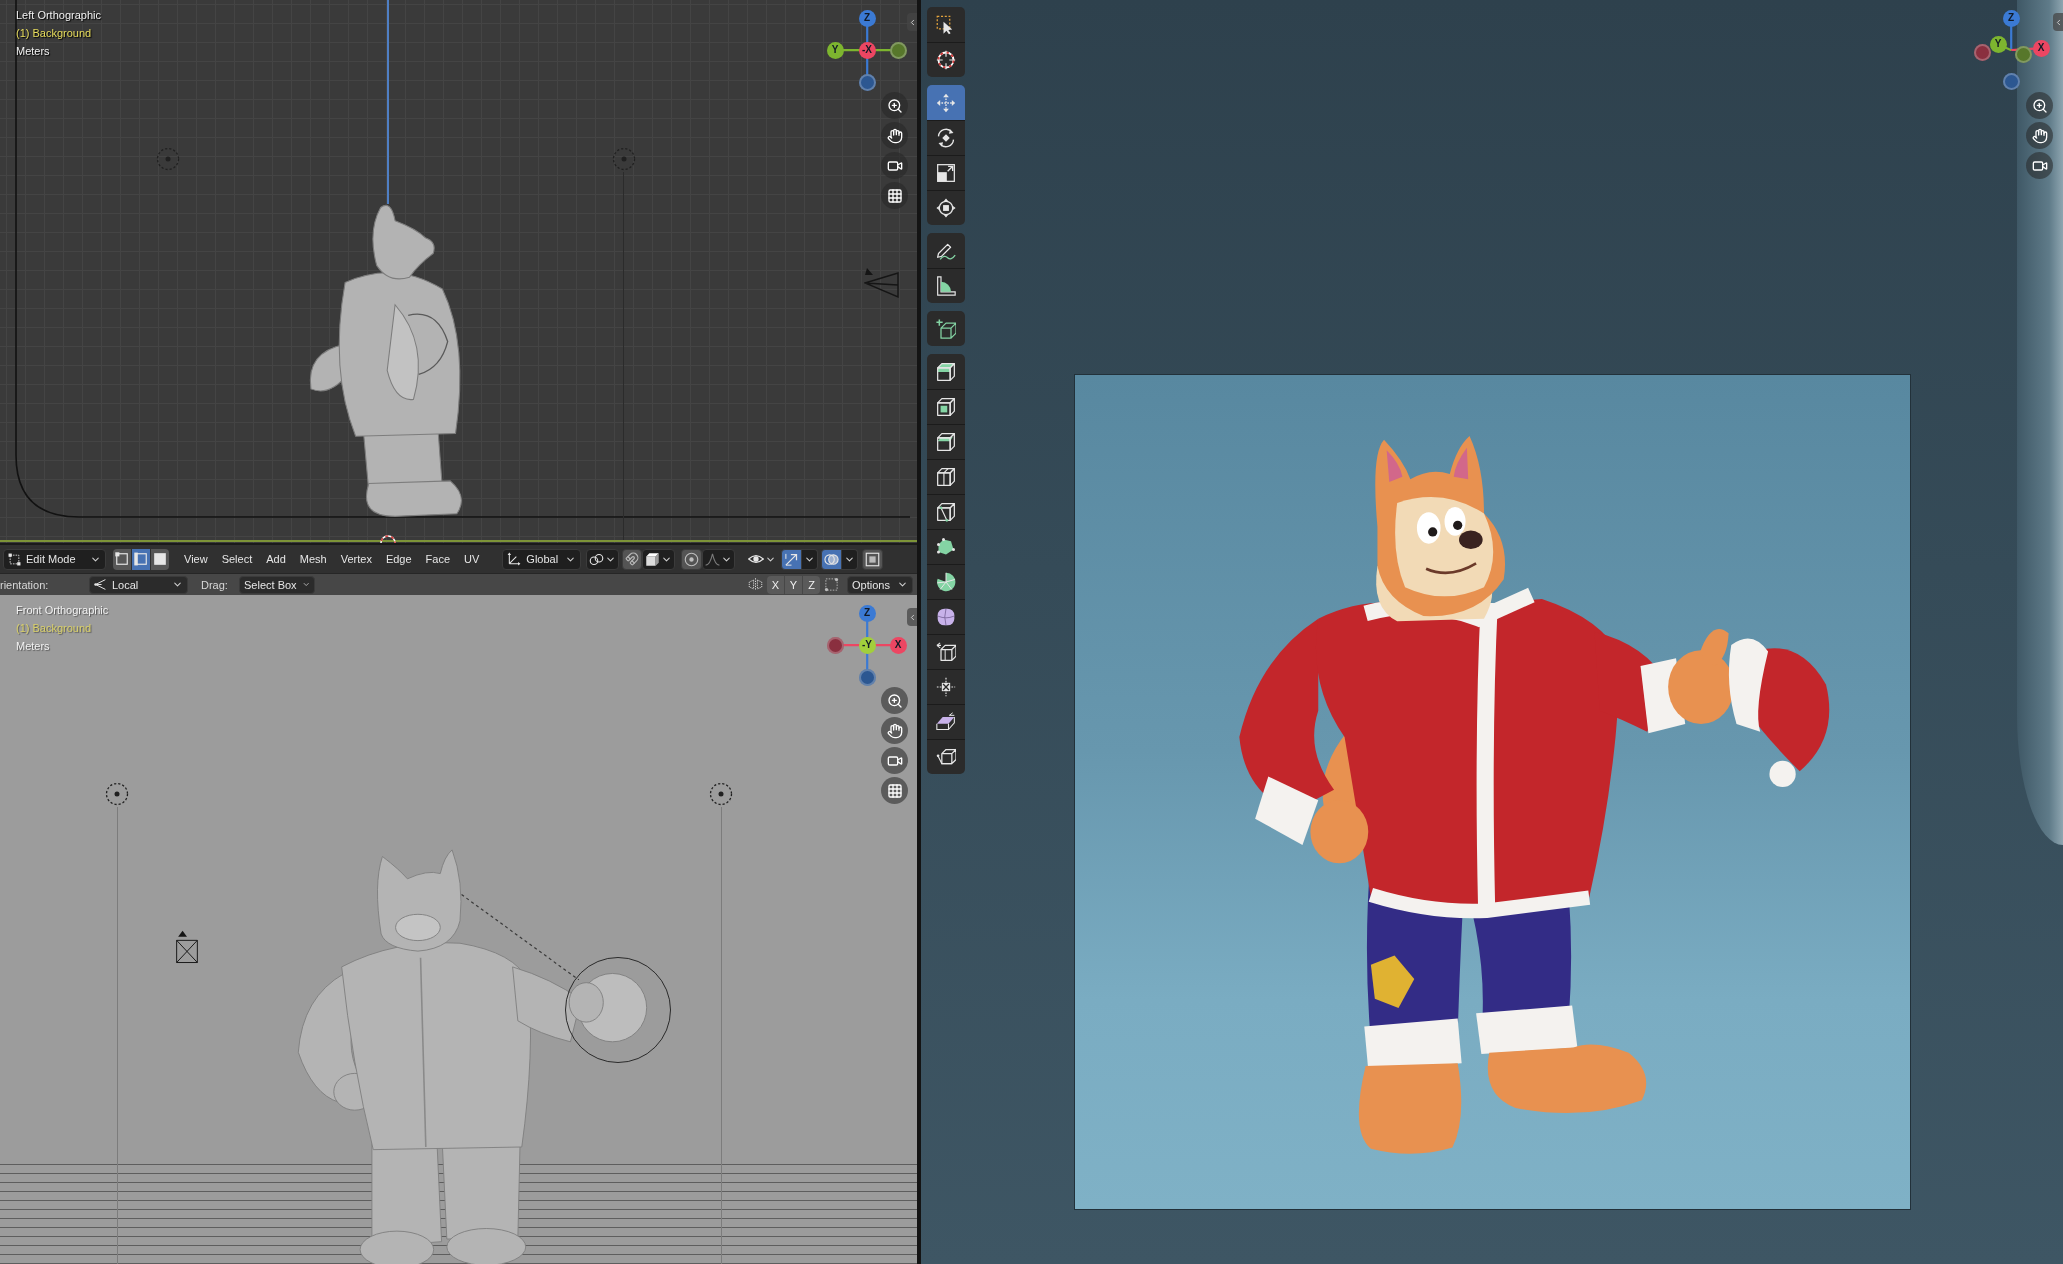 The height and width of the screenshot is (1264, 2063). Describe the element at coordinates (196, 559) in the screenshot. I see `menu-item: View` at that location.